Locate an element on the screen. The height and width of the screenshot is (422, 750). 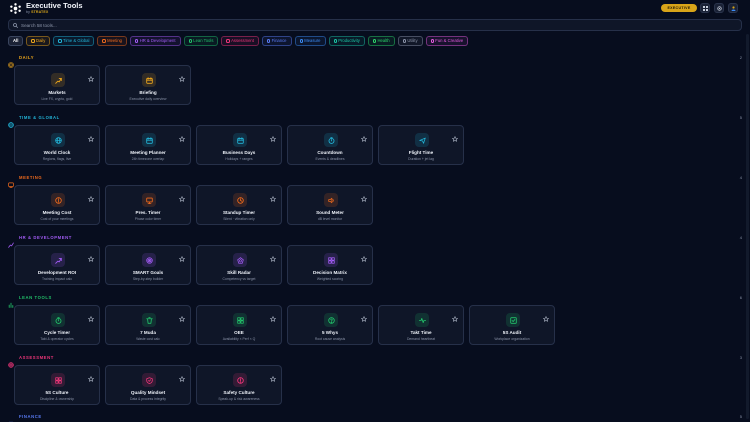
tool-card-7-muda: 7 Muda Waste cost calc is located at coordinates (148, 325).